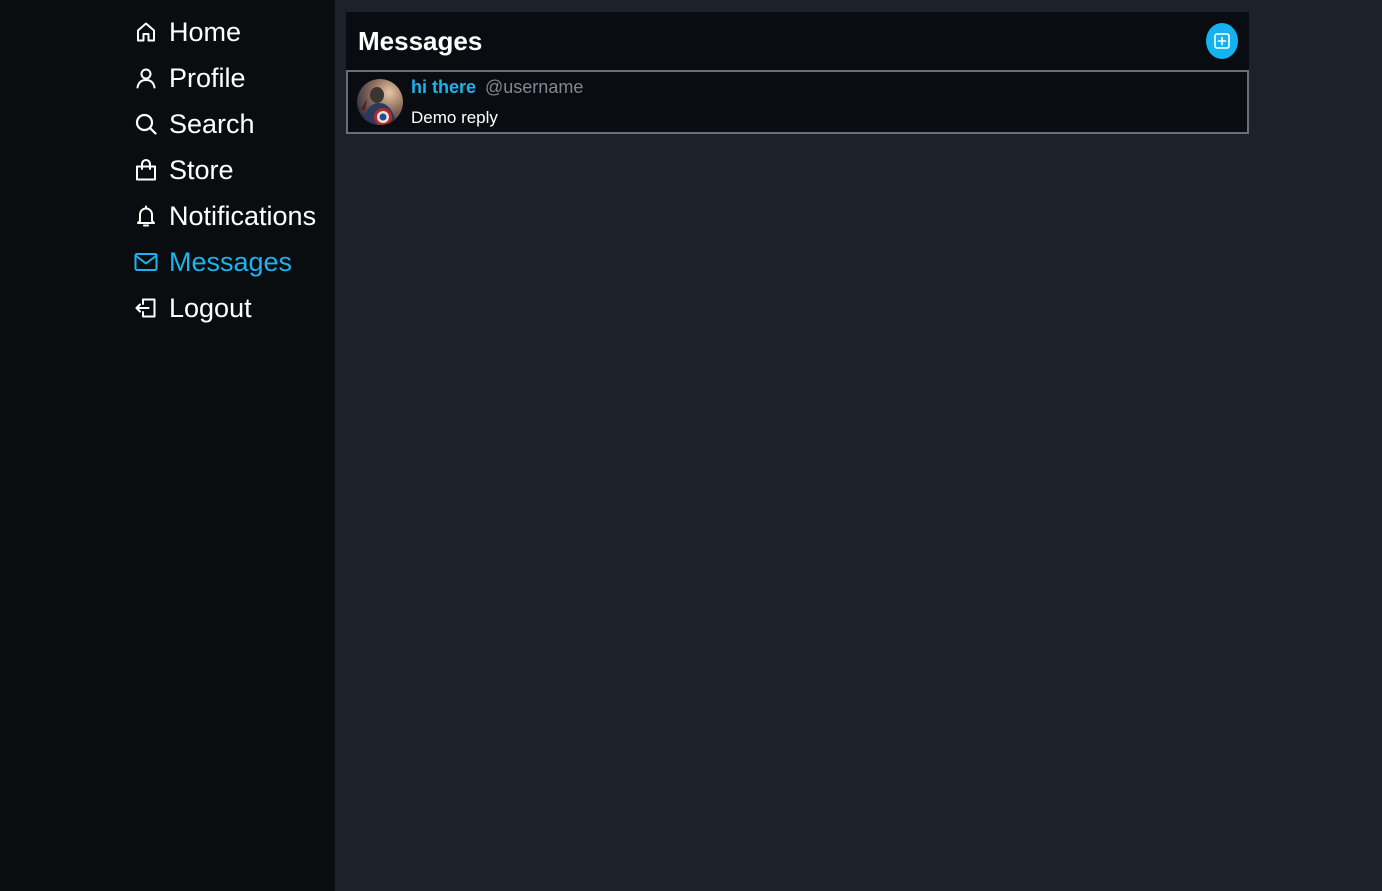 This screenshot has height=891, width=1382. Describe the element at coordinates (146, 78) in the screenshot. I see `user-icon` at that location.